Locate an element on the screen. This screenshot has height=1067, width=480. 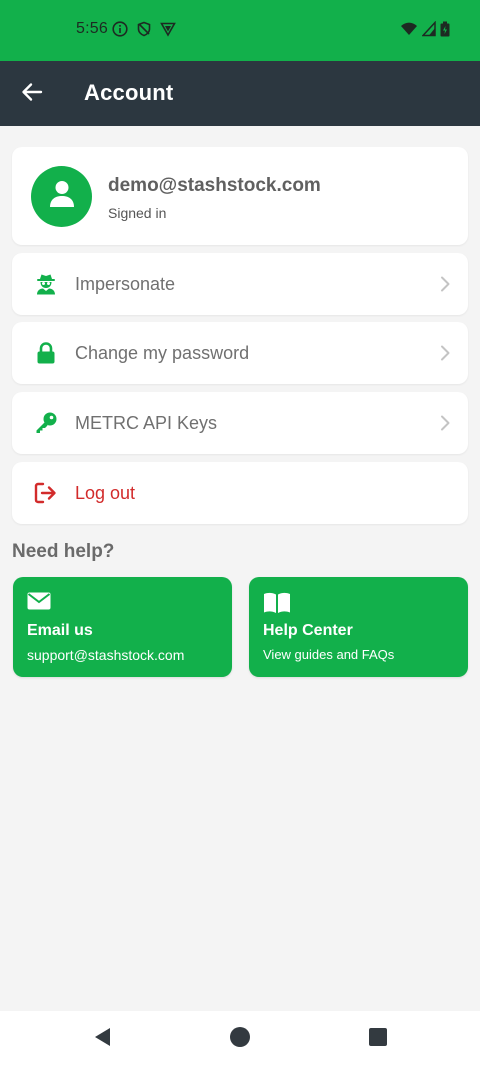
envelope-icon is located at coordinates (39, 603).